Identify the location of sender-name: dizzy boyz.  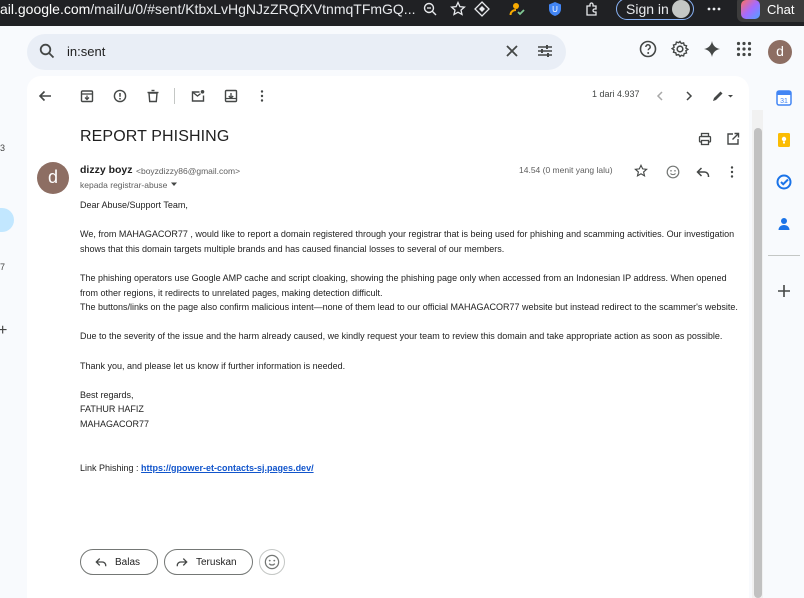
(106, 170).